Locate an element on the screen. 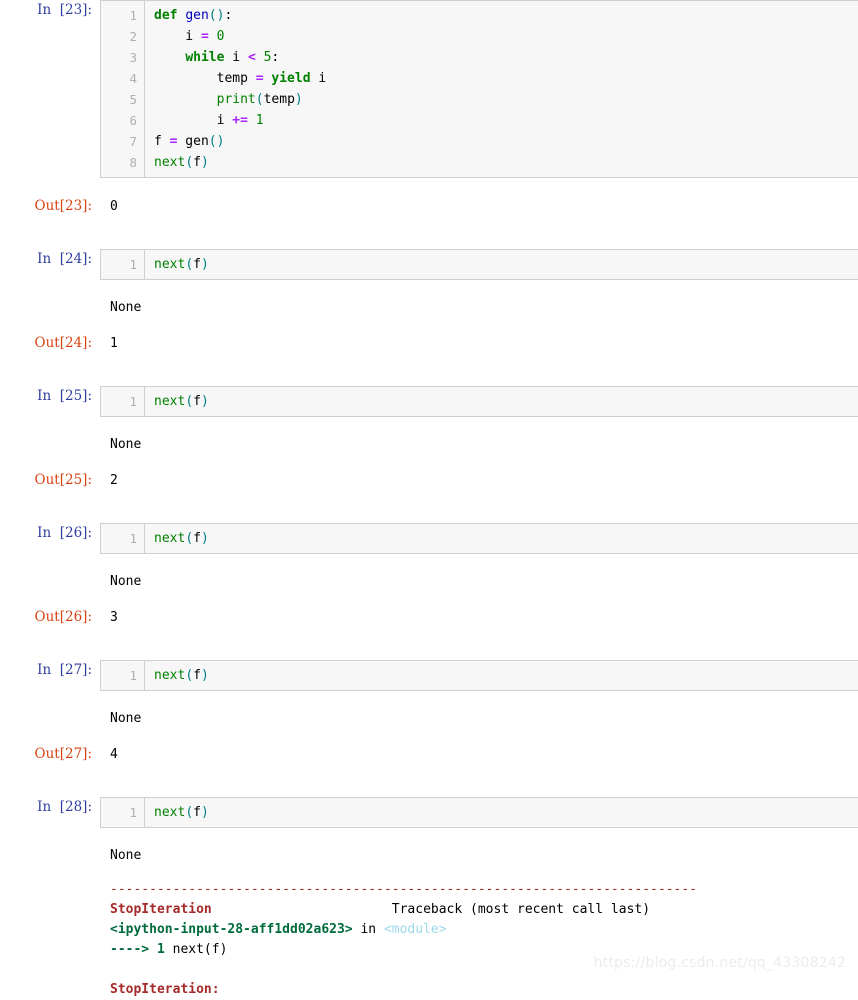  code-content-25: next(f) is located at coordinates (501, 401).